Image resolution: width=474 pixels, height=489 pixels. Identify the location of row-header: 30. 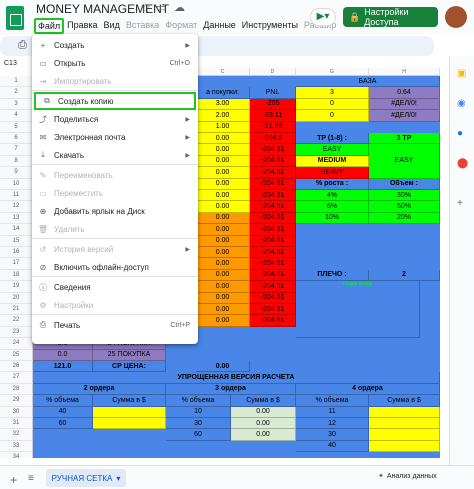
(16, 412).